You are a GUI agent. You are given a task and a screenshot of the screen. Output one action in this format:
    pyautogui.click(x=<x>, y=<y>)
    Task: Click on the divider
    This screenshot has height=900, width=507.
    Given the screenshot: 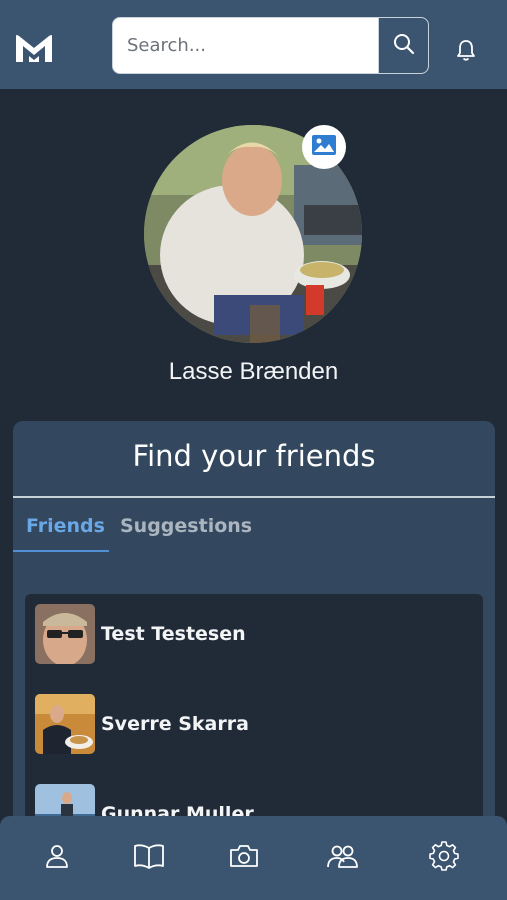 What is the action you would take?
    pyautogui.click(x=254, y=497)
    